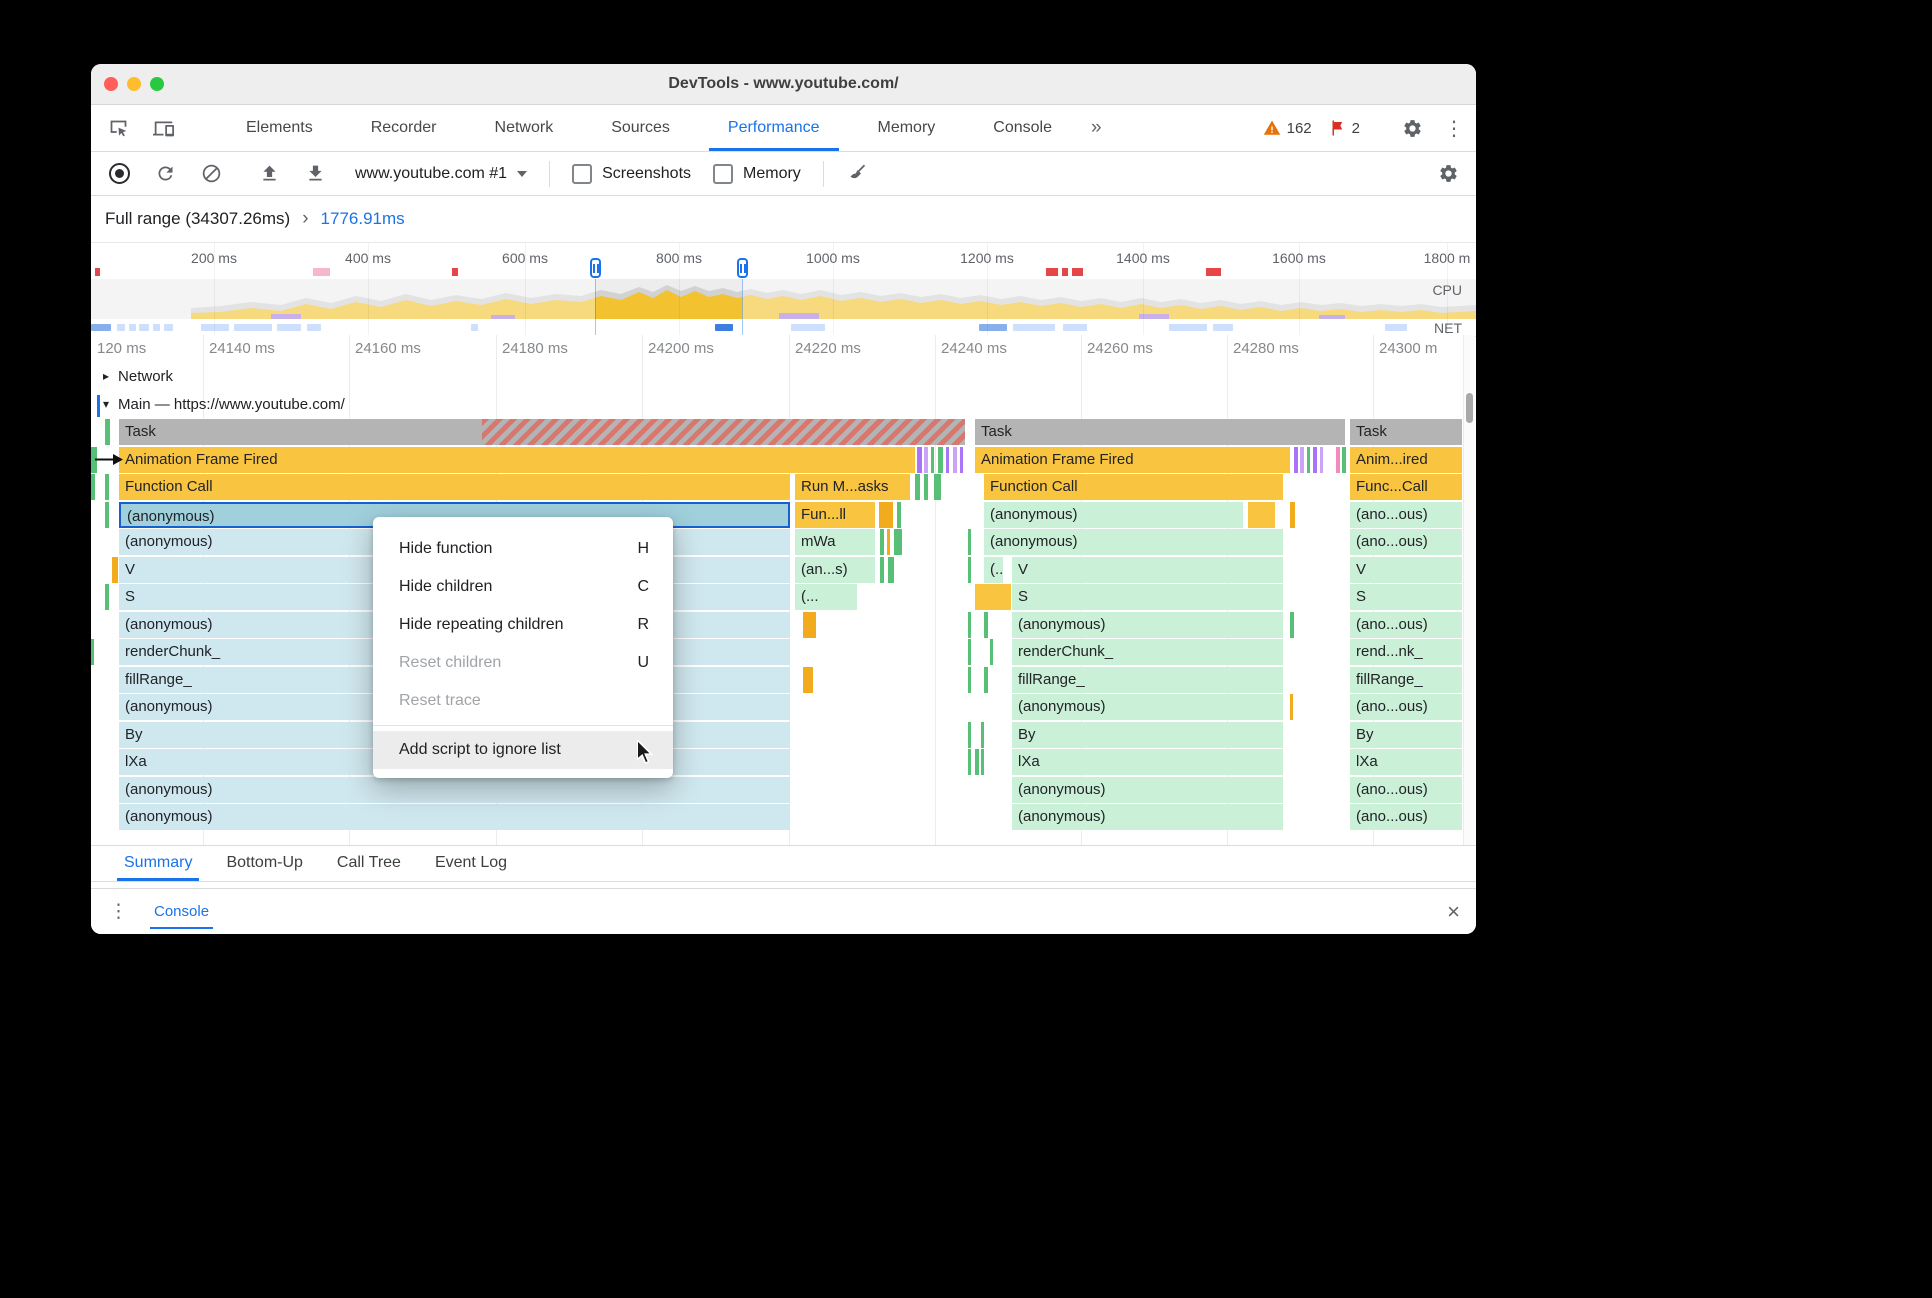 The image size is (1932, 1298). Describe the element at coordinates (852, 487) in the screenshot. I see `flame-bar-run-m-asks: Run M...asks` at that location.